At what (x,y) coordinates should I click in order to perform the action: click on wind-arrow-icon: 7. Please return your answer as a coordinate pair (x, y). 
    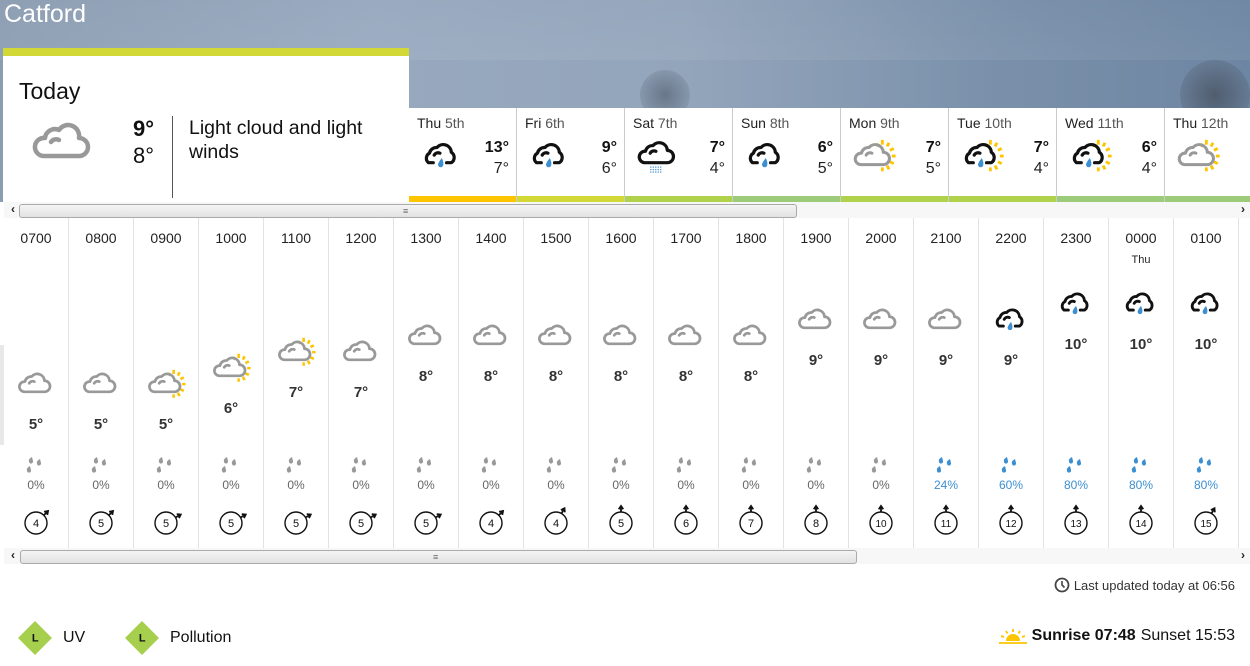
    Looking at the image, I should click on (751, 519).